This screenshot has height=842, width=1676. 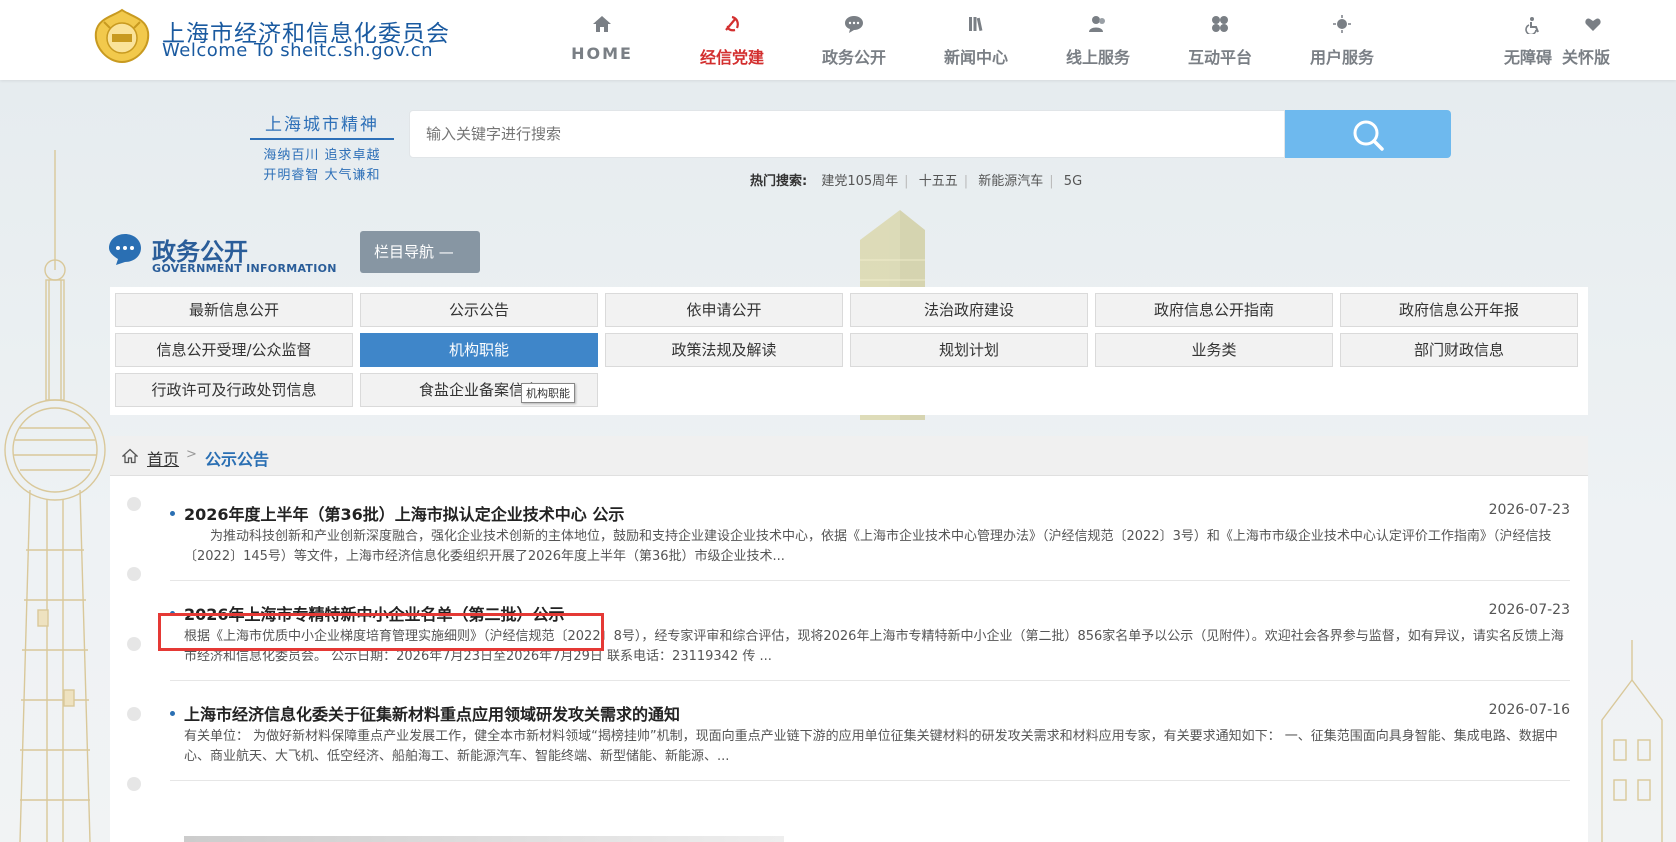 I want to click on article-date: 2026-07-16, so click(x=1529, y=710).